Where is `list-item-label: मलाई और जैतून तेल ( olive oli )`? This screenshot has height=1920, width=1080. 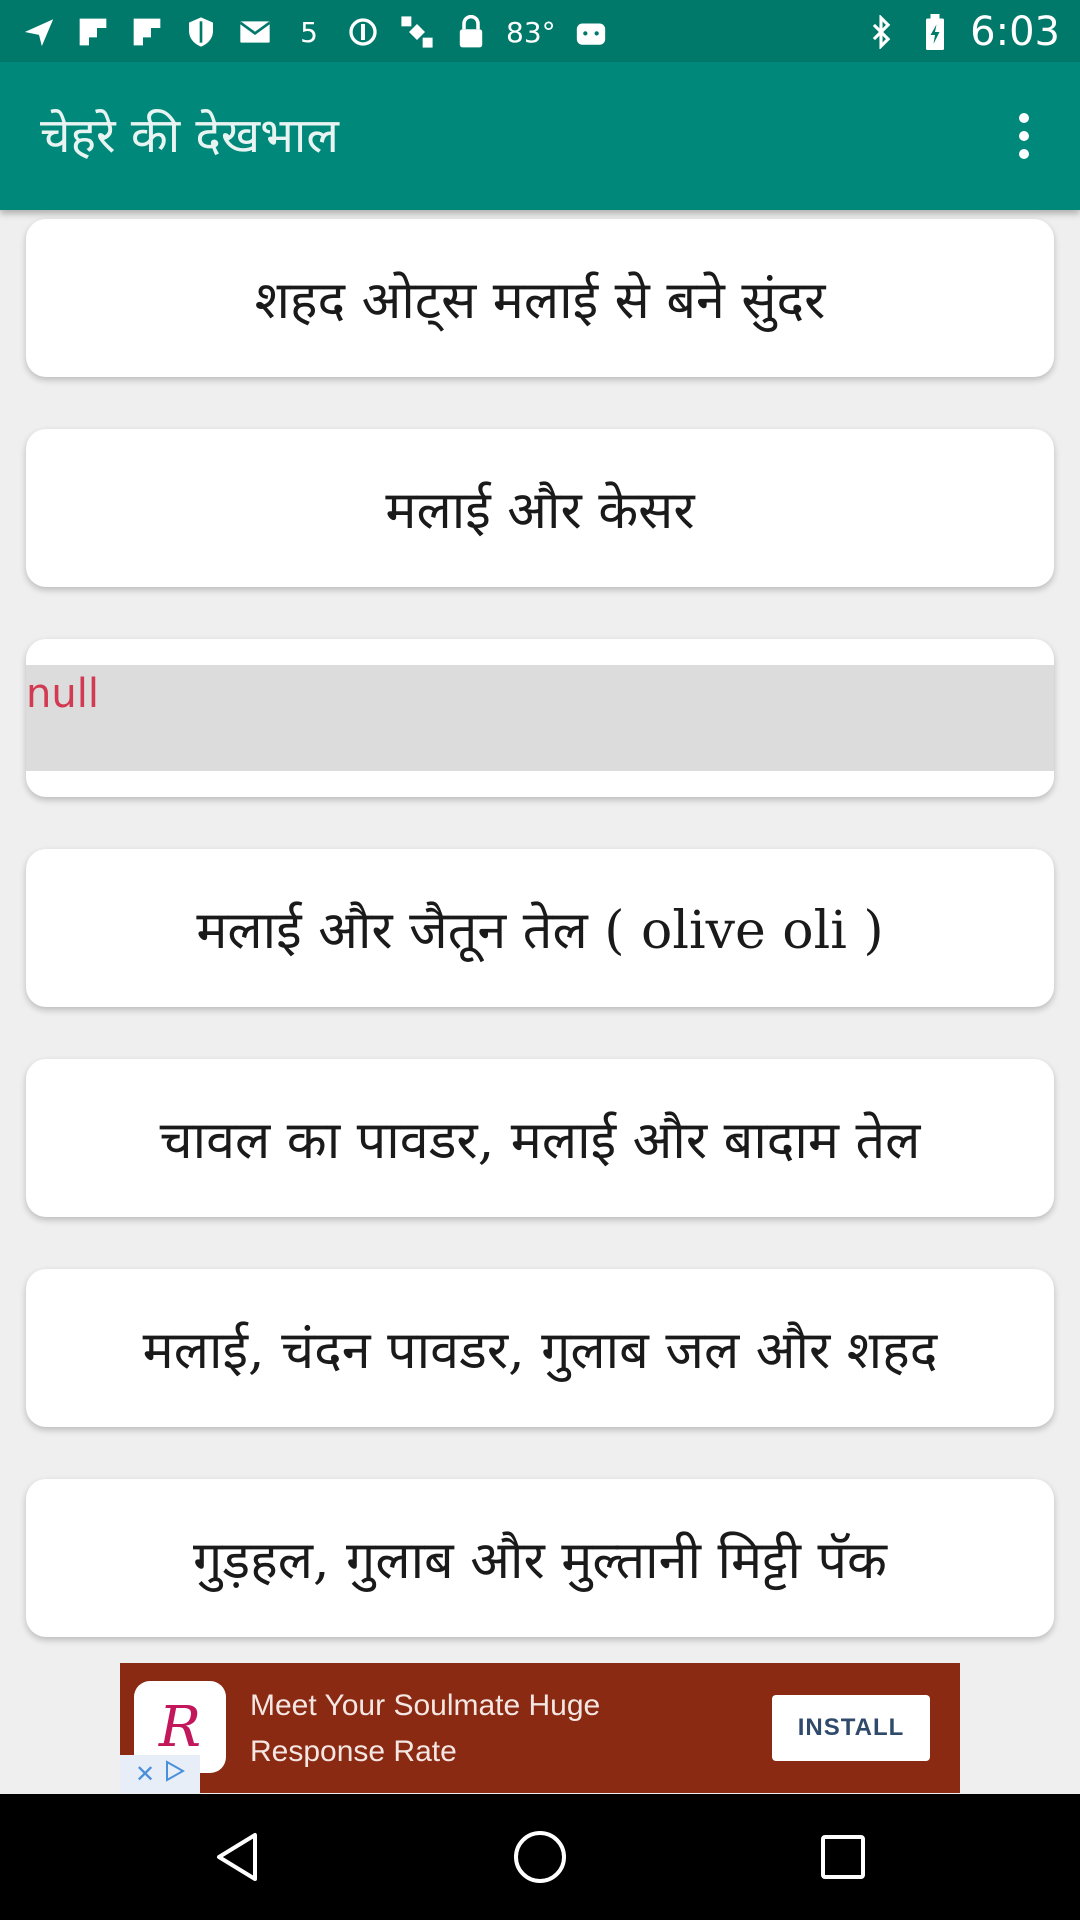
list-item-label: मलाई और जैतून तेल ( olive oli ) is located at coordinates (540, 930).